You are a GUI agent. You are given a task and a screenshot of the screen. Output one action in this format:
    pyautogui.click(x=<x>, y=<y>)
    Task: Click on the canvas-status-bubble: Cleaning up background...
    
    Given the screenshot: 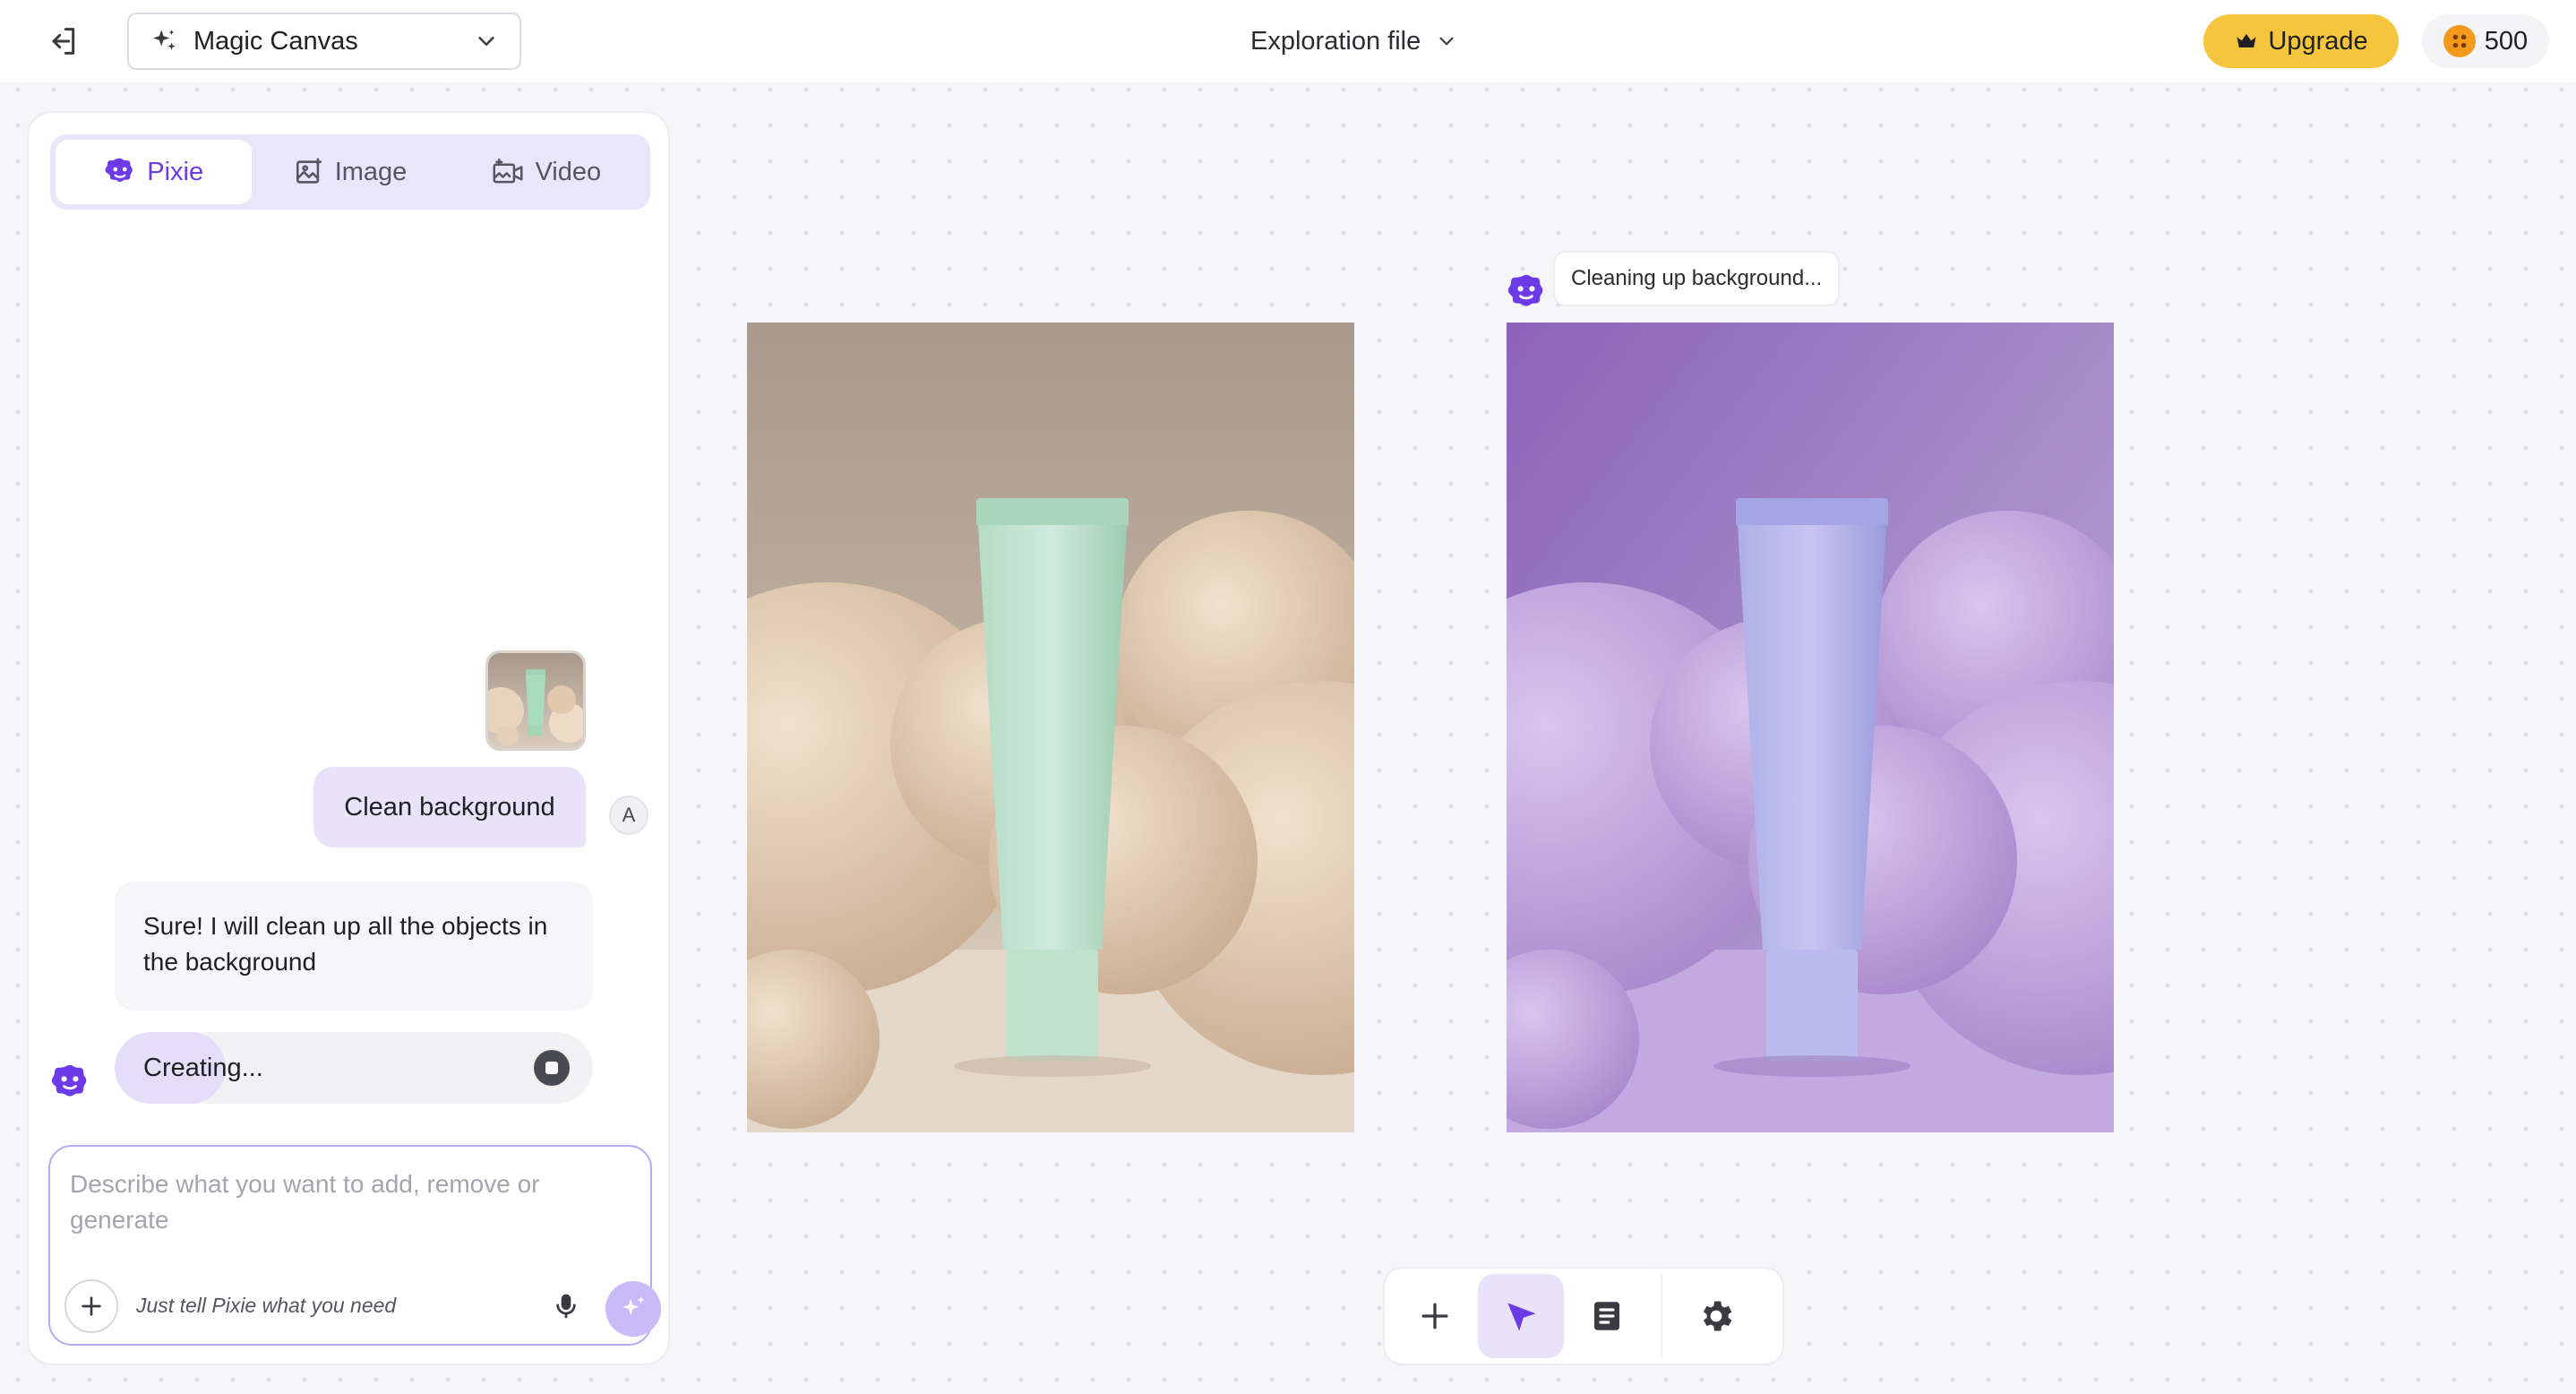 What is the action you would take?
    pyautogui.click(x=1697, y=278)
    